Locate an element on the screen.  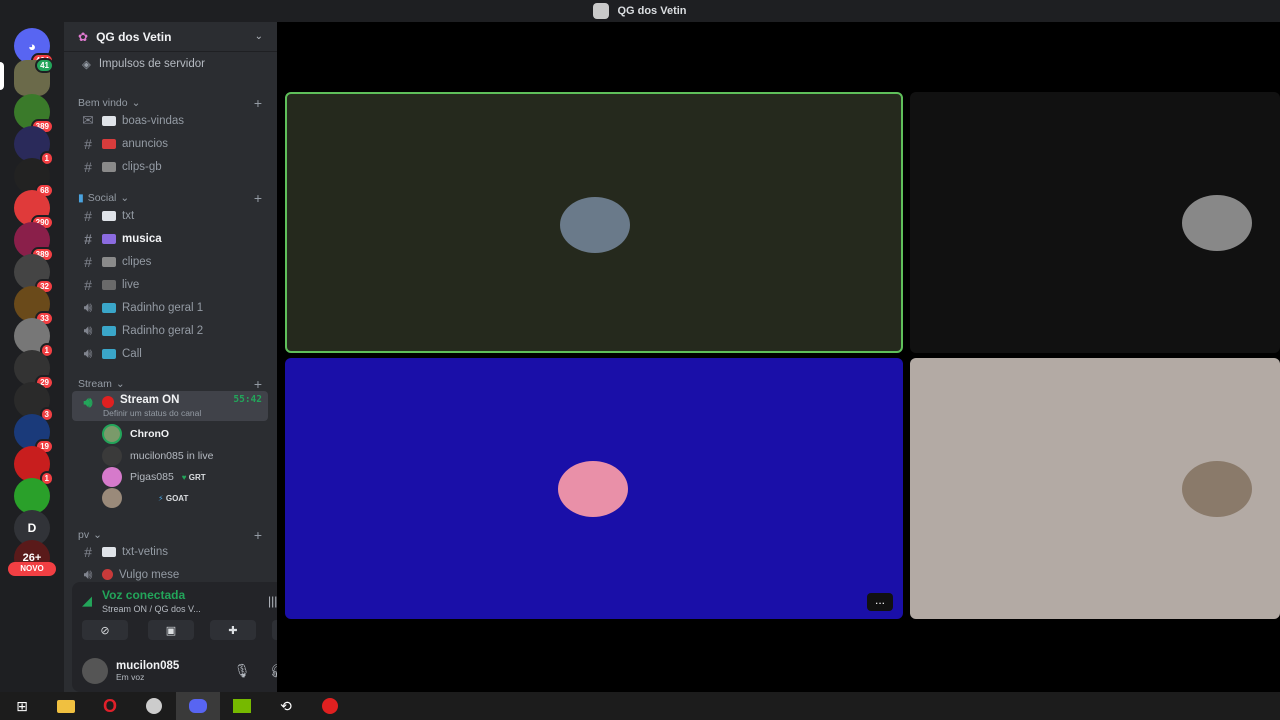
channel-call: 🔊︎ Call is located at coordinates (170, 353).